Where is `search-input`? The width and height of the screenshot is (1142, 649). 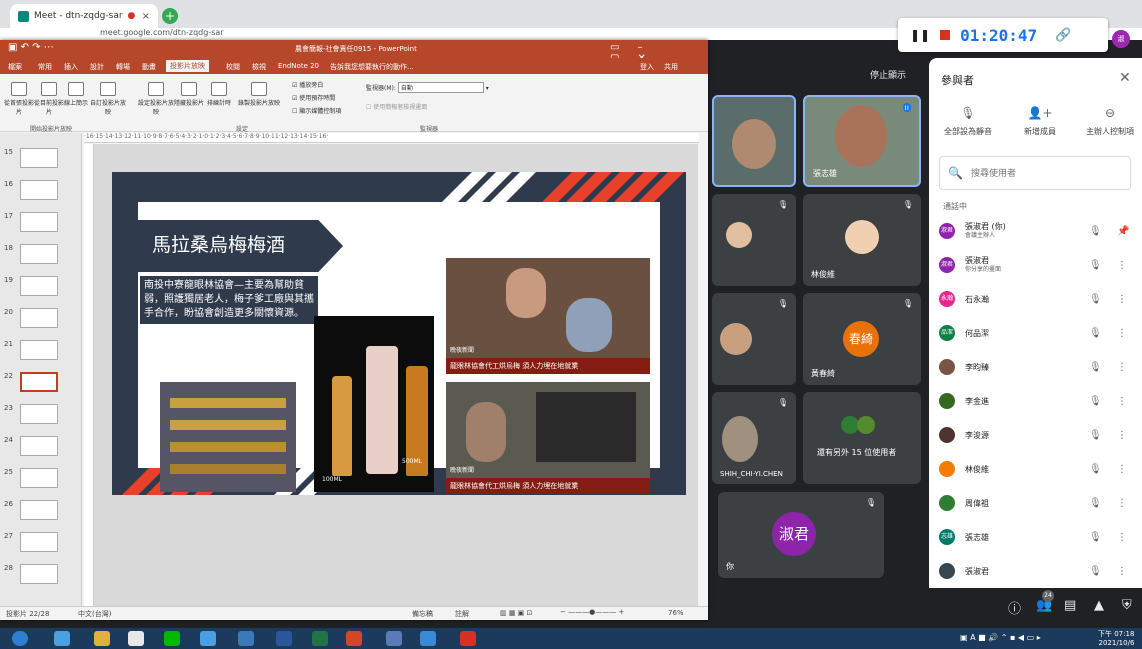
search-input is located at coordinates (1045, 173).